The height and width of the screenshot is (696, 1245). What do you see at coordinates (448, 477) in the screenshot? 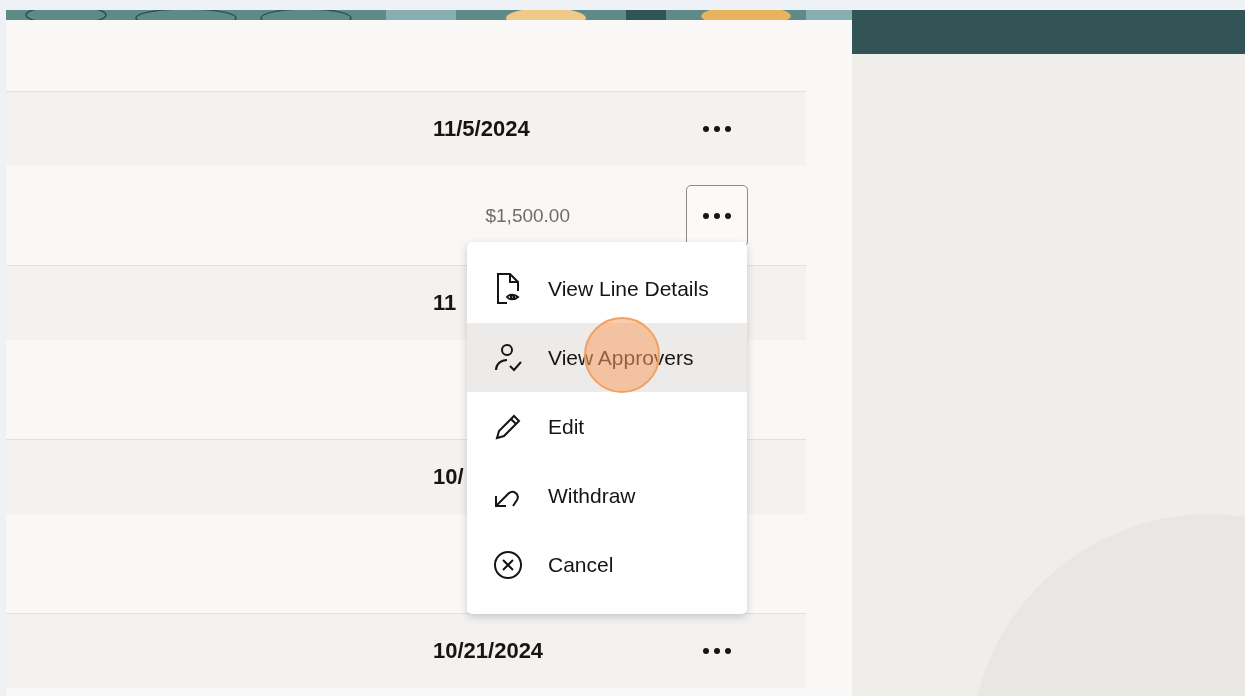
I see `date-text: 10/` at bounding box center [448, 477].